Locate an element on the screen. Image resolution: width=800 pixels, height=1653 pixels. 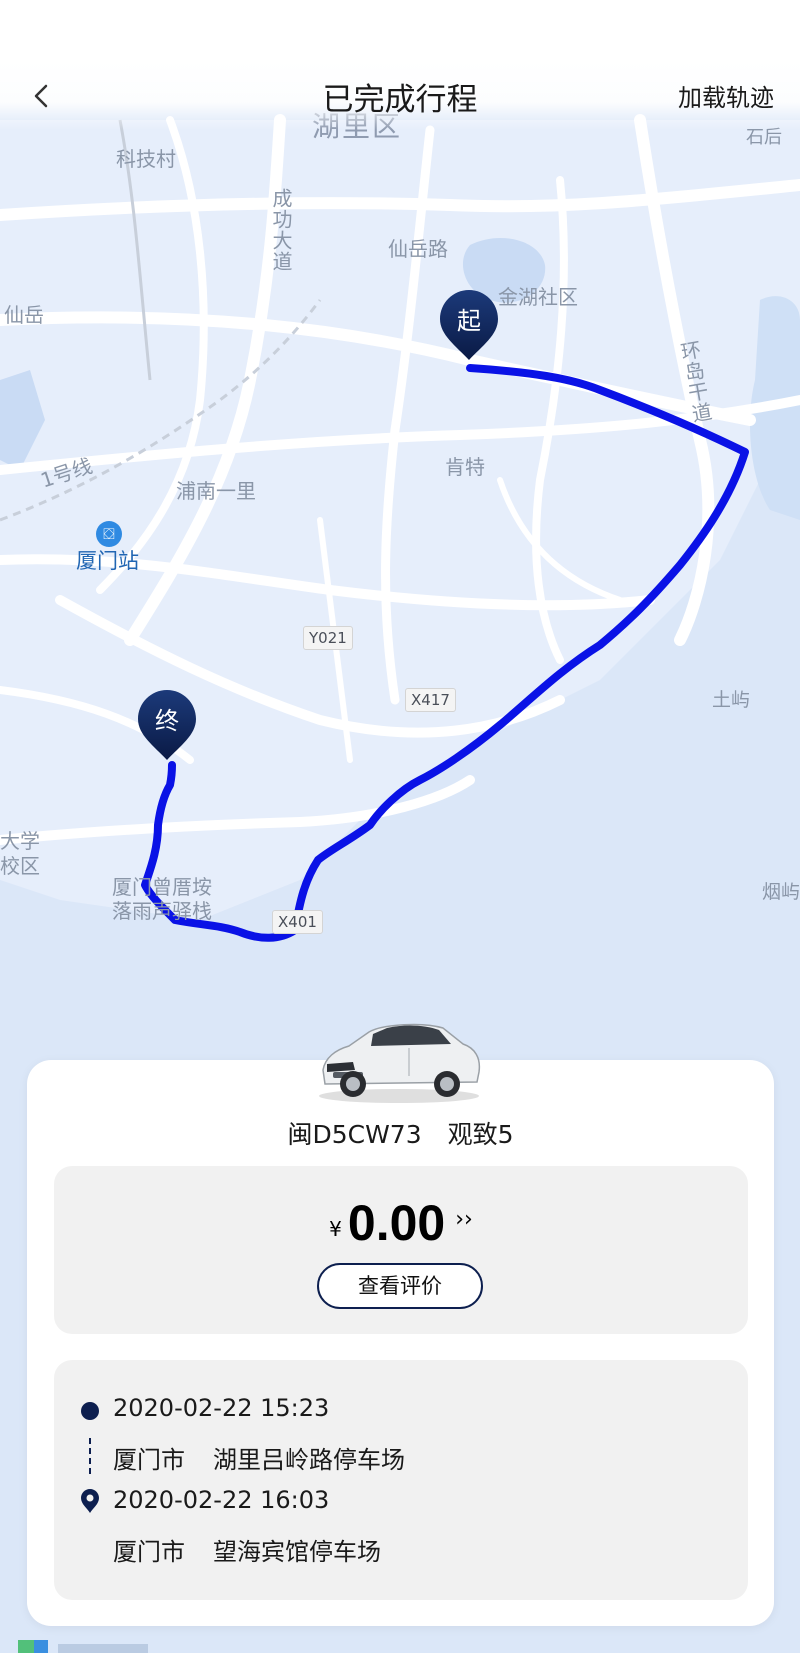
dashed-line-icon is located at coordinates (90, 1456).